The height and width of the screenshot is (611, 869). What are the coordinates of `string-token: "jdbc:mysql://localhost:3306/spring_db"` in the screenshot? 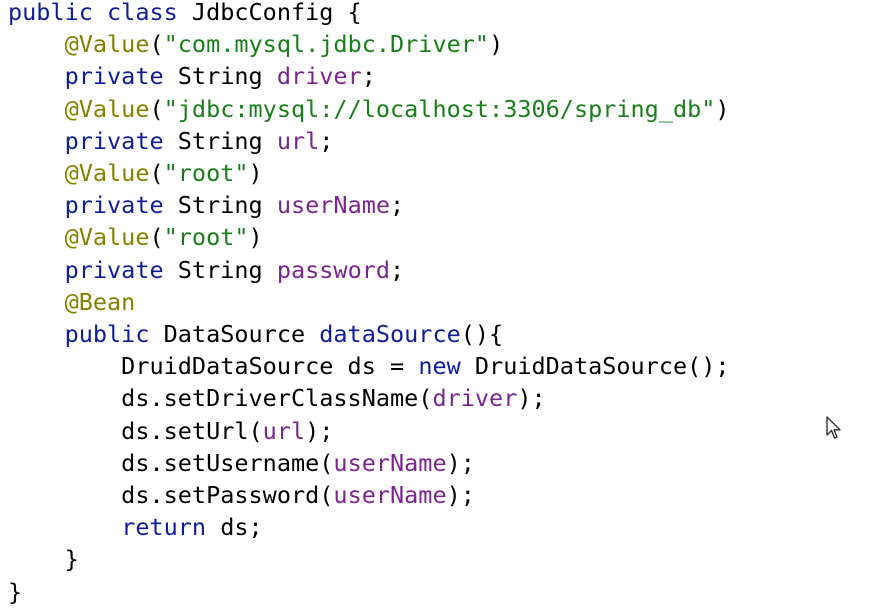 It's located at (439, 108).